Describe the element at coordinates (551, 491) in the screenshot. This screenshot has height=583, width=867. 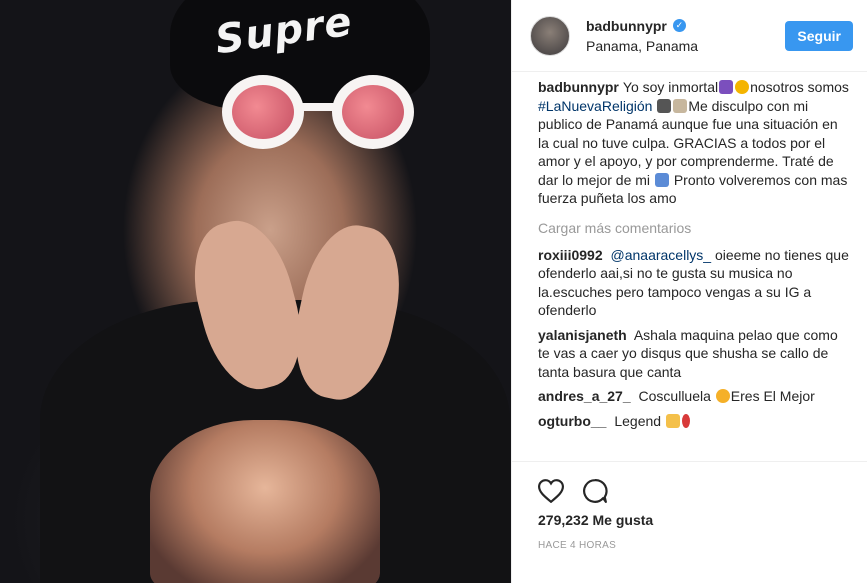
I see `heart-icon` at that location.